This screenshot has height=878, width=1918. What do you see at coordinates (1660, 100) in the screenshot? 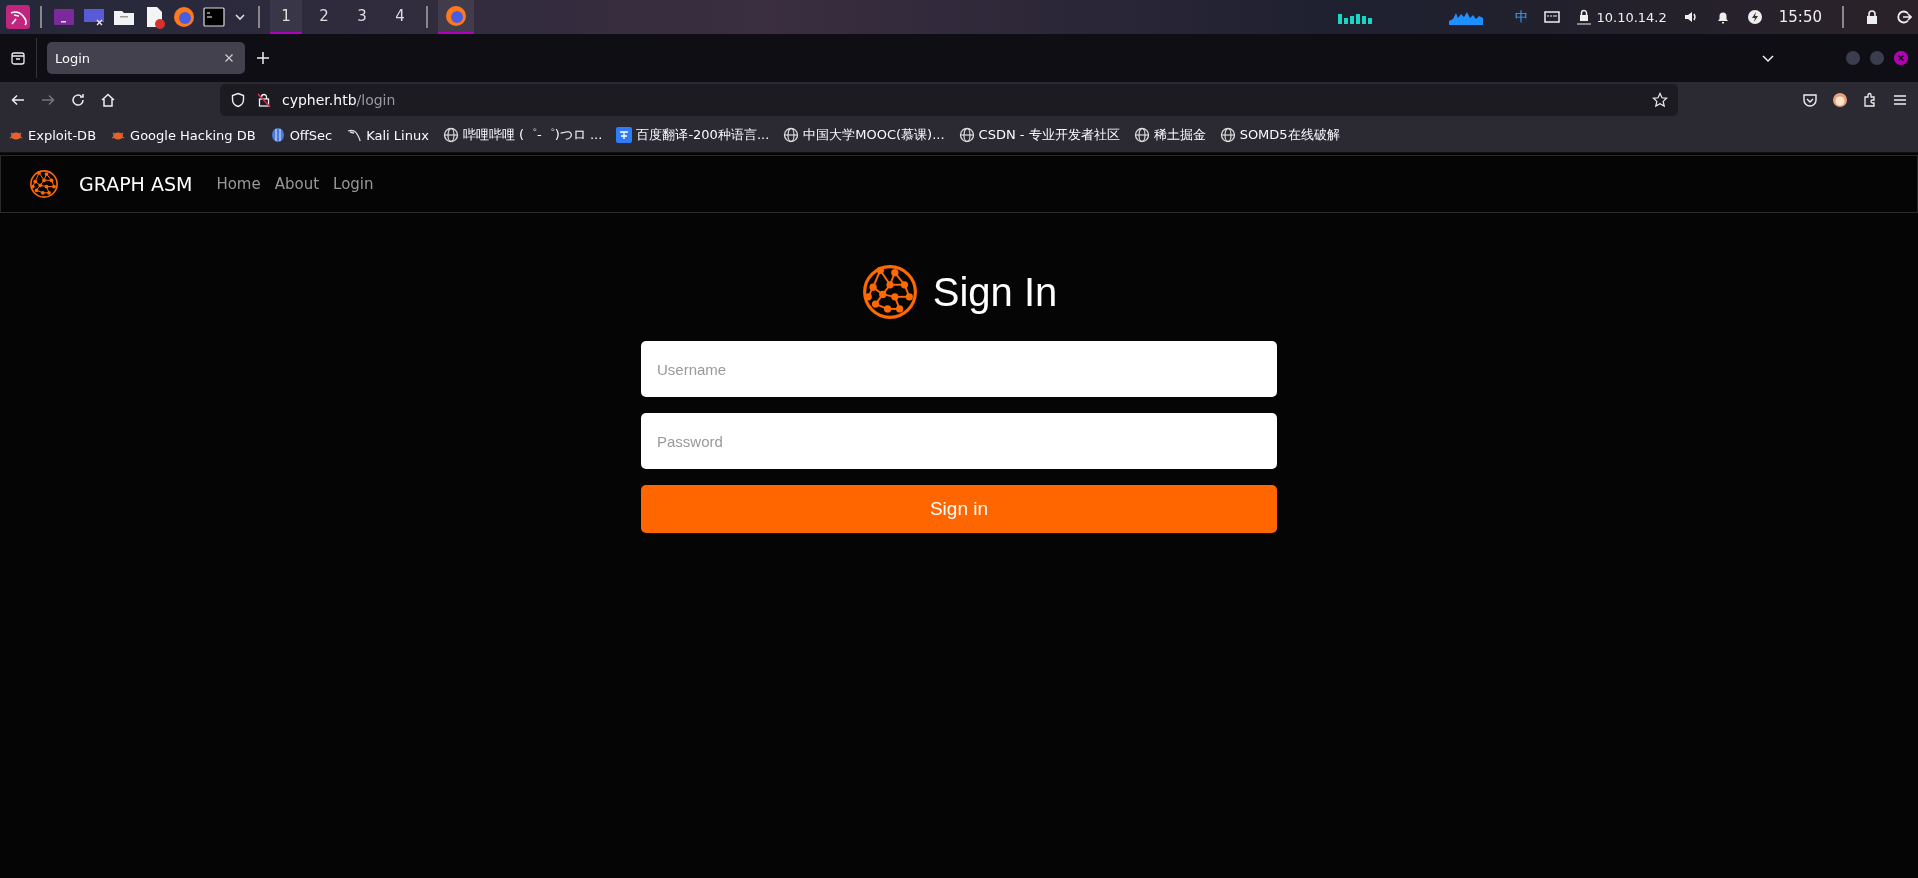
I see `star-icon` at bounding box center [1660, 100].